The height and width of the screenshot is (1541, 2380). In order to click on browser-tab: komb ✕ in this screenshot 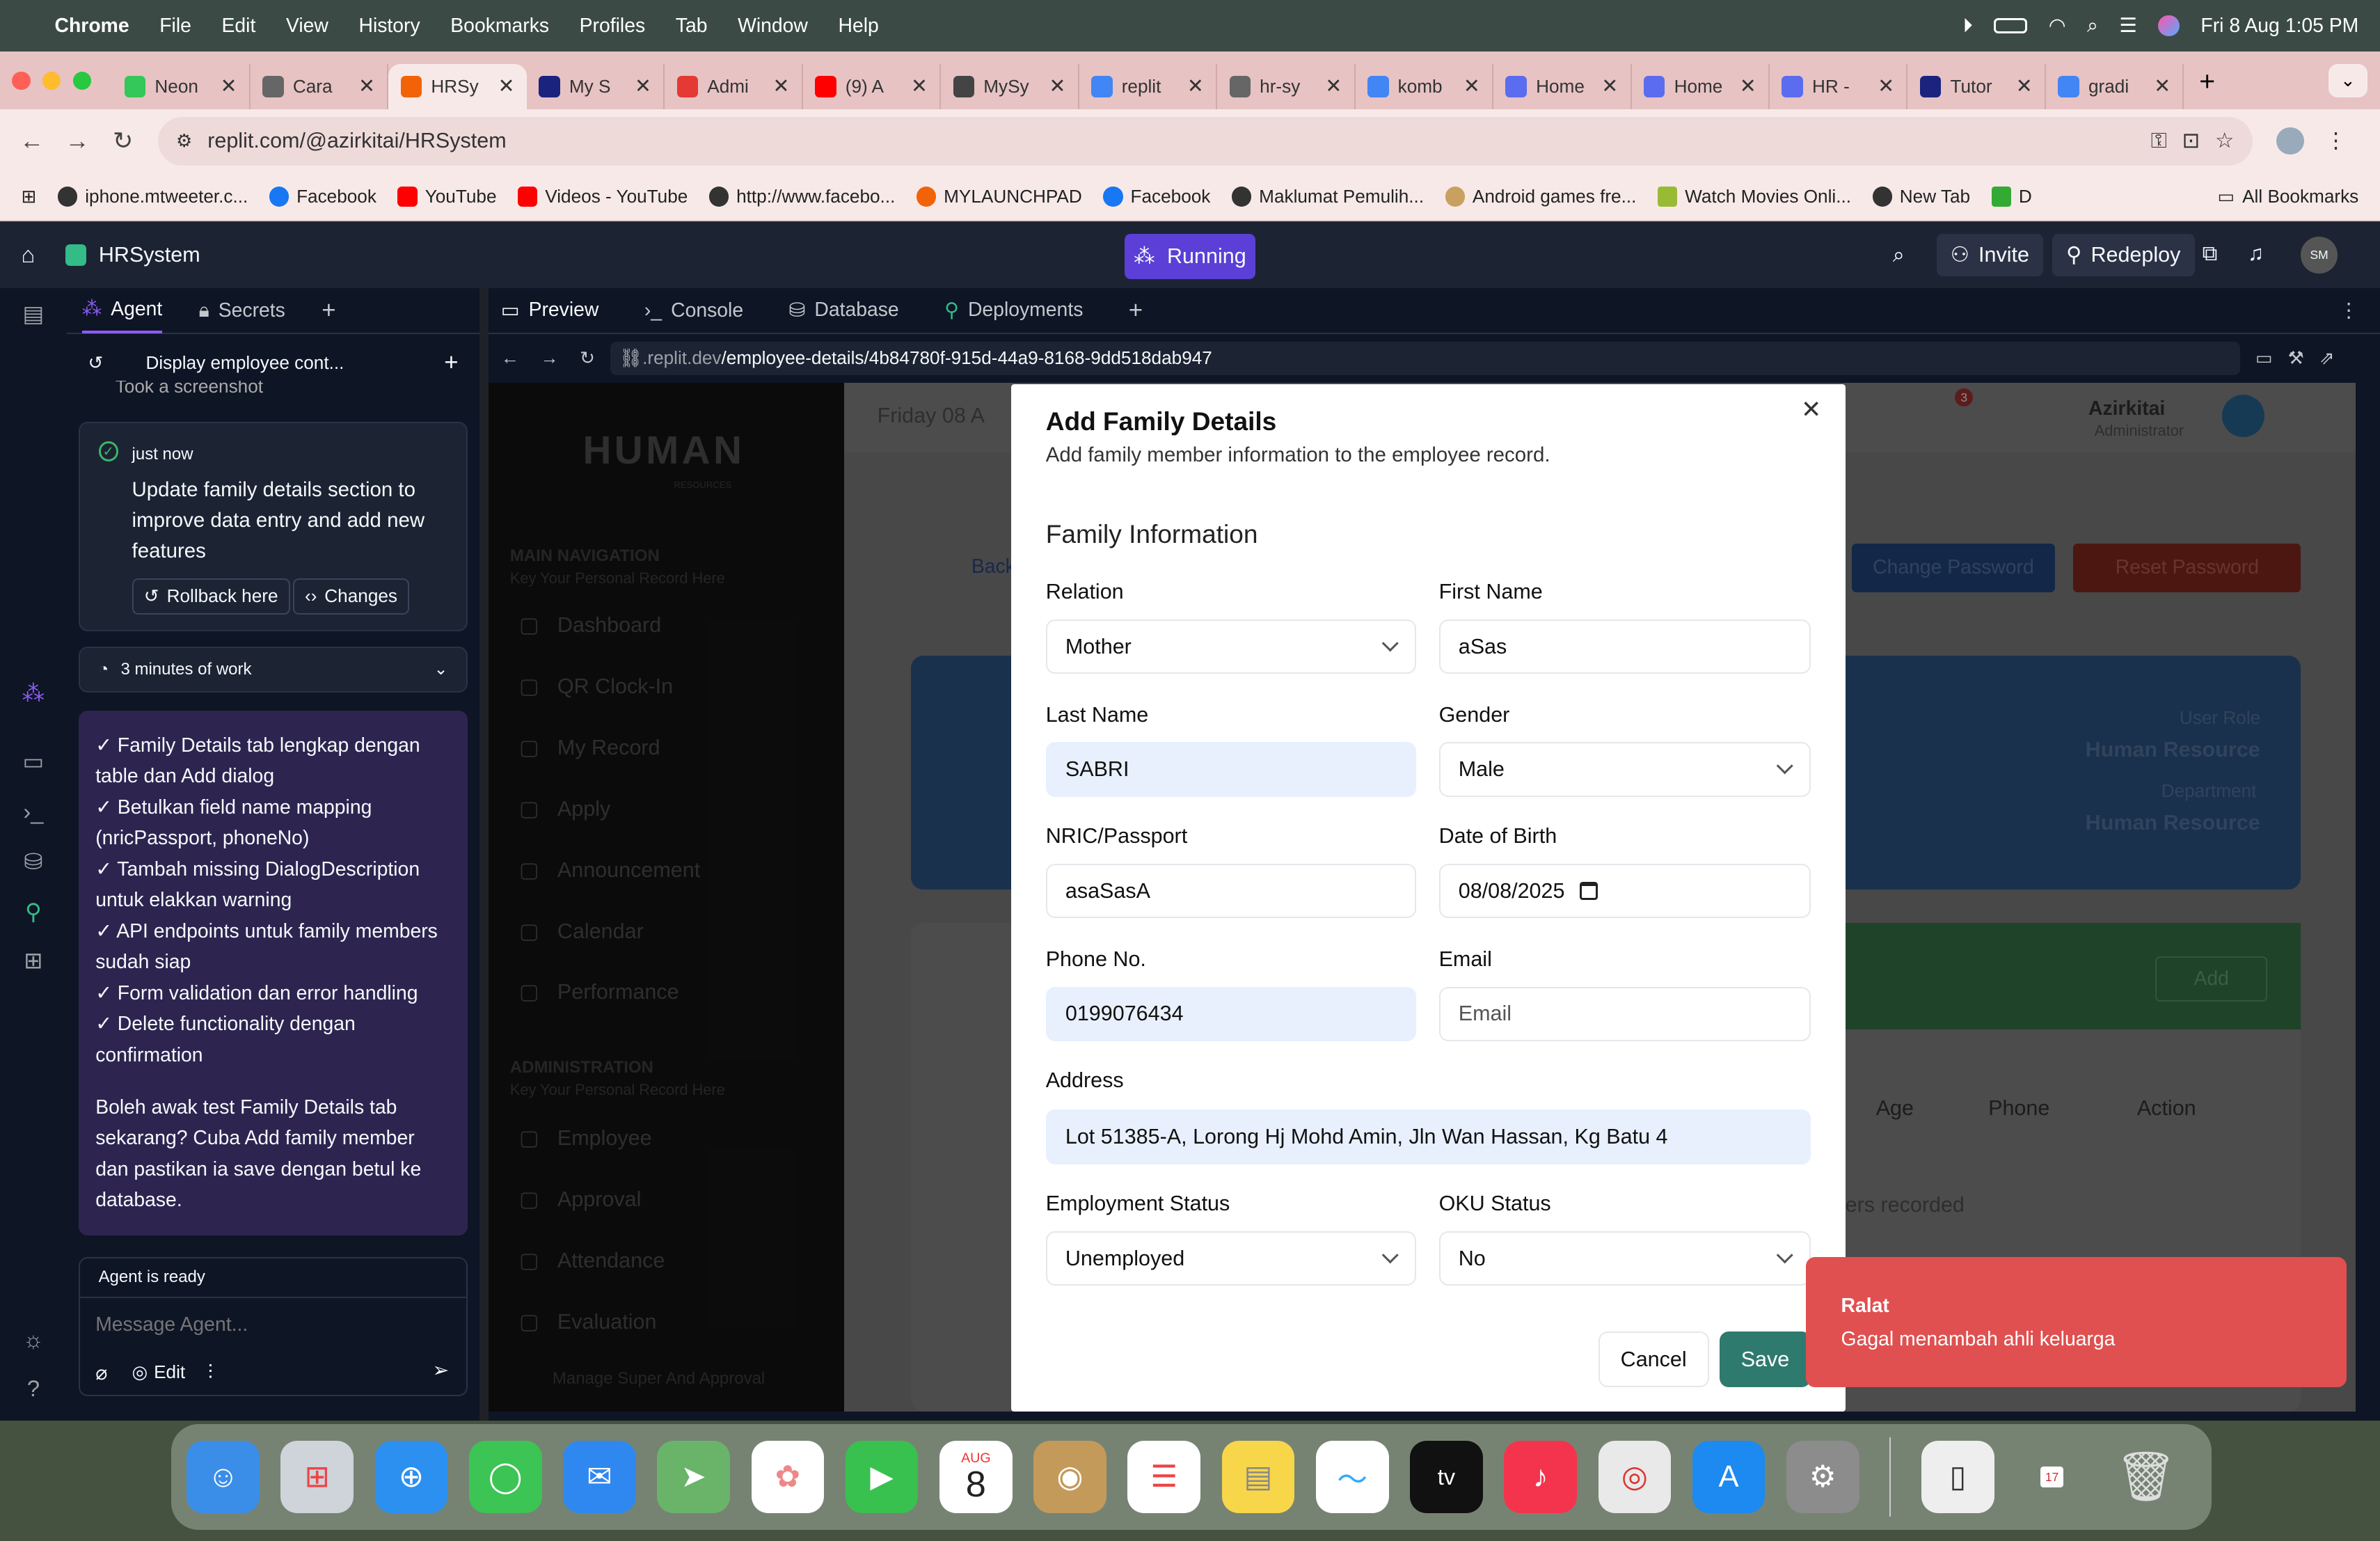, I will do `click(1425, 86)`.